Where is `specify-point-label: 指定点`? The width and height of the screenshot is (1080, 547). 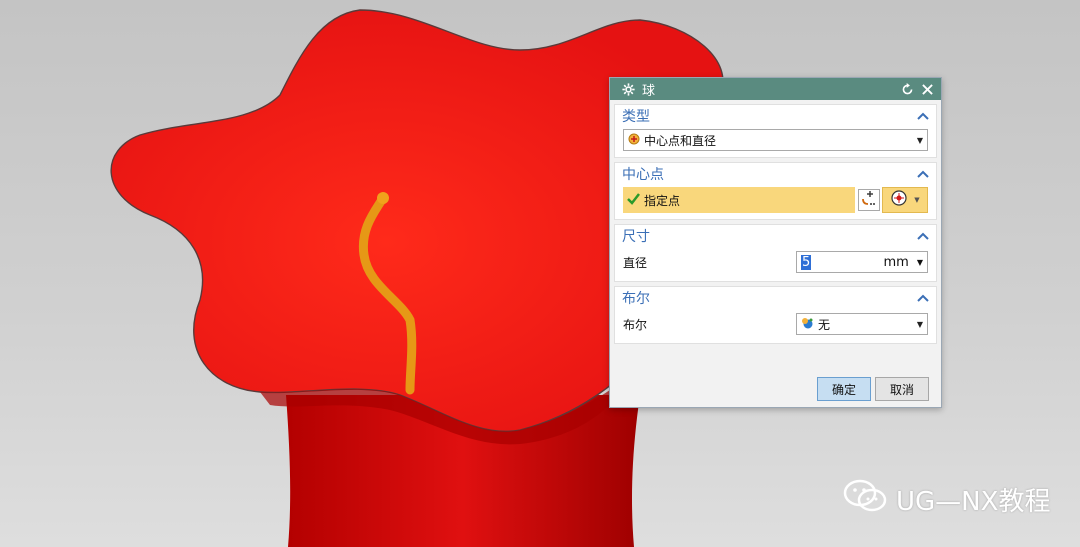 specify-point-label: 指定点 is located at coordinates (662, 200).